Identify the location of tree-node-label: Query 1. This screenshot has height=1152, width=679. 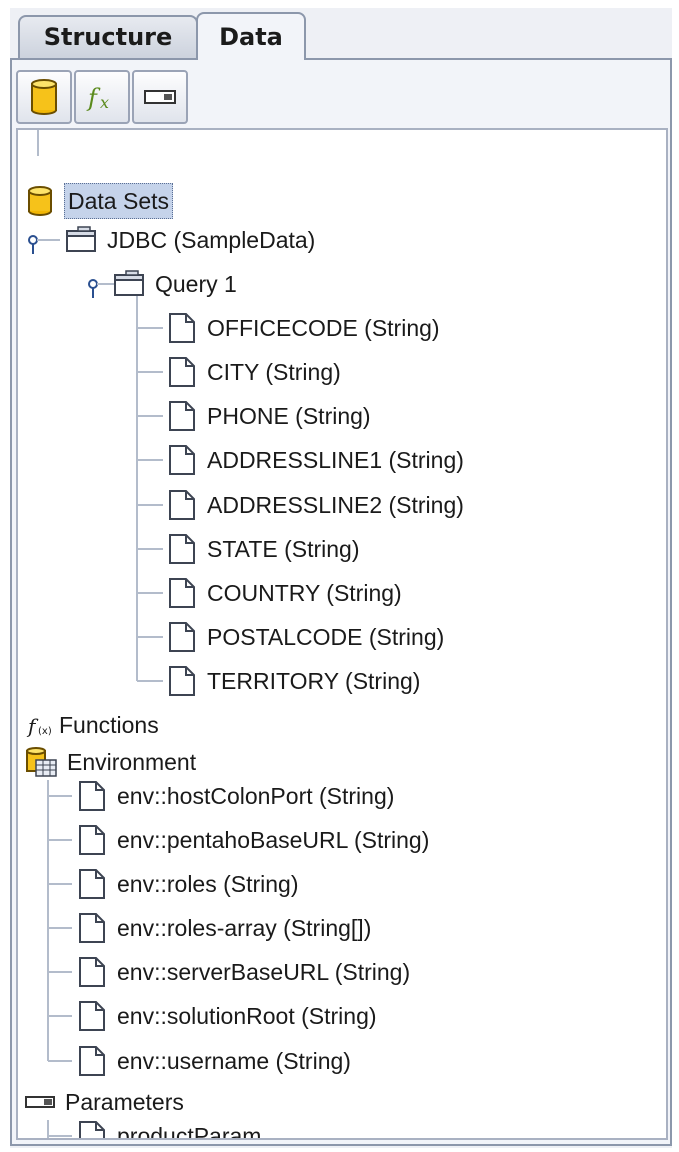
(196, 284).